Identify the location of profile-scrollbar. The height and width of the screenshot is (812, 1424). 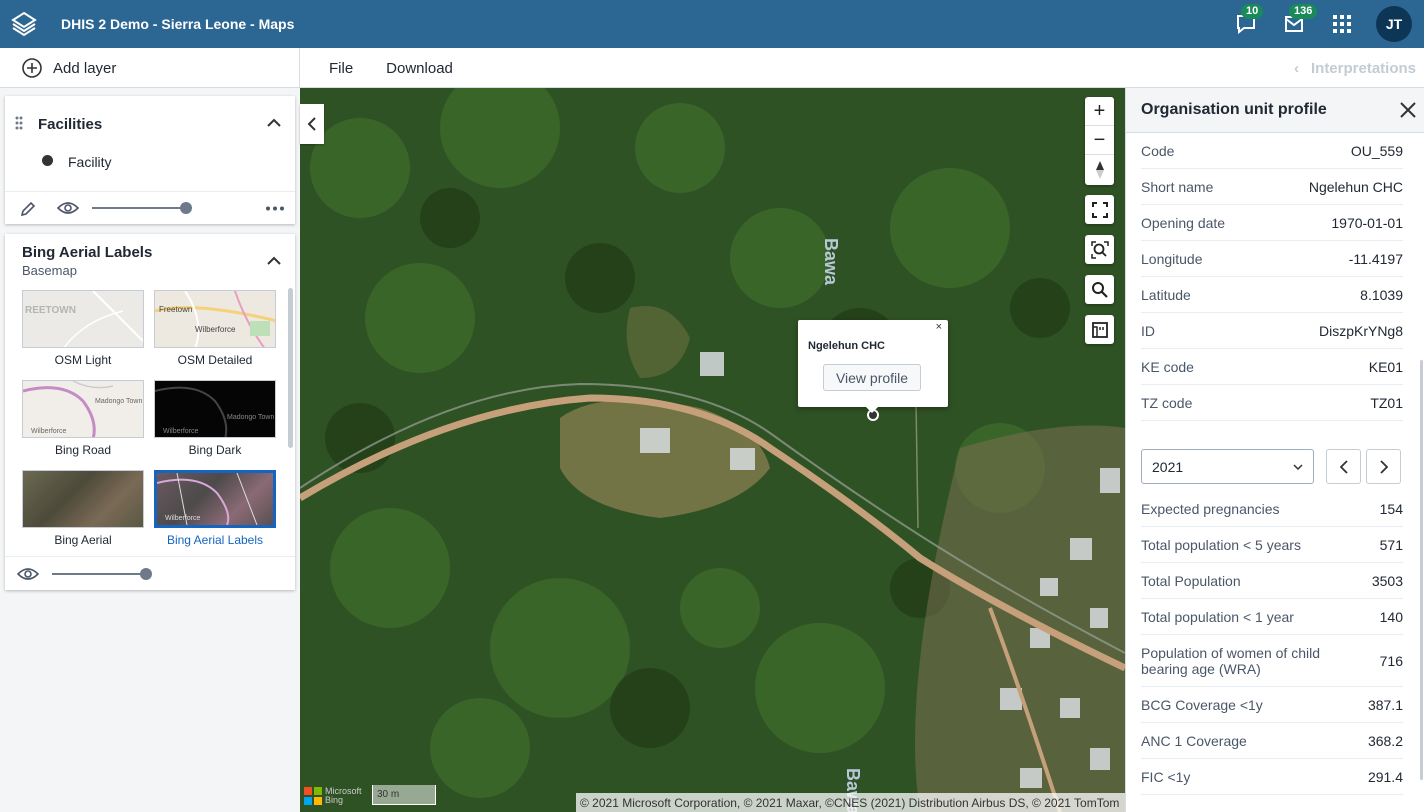
(1421, 570).